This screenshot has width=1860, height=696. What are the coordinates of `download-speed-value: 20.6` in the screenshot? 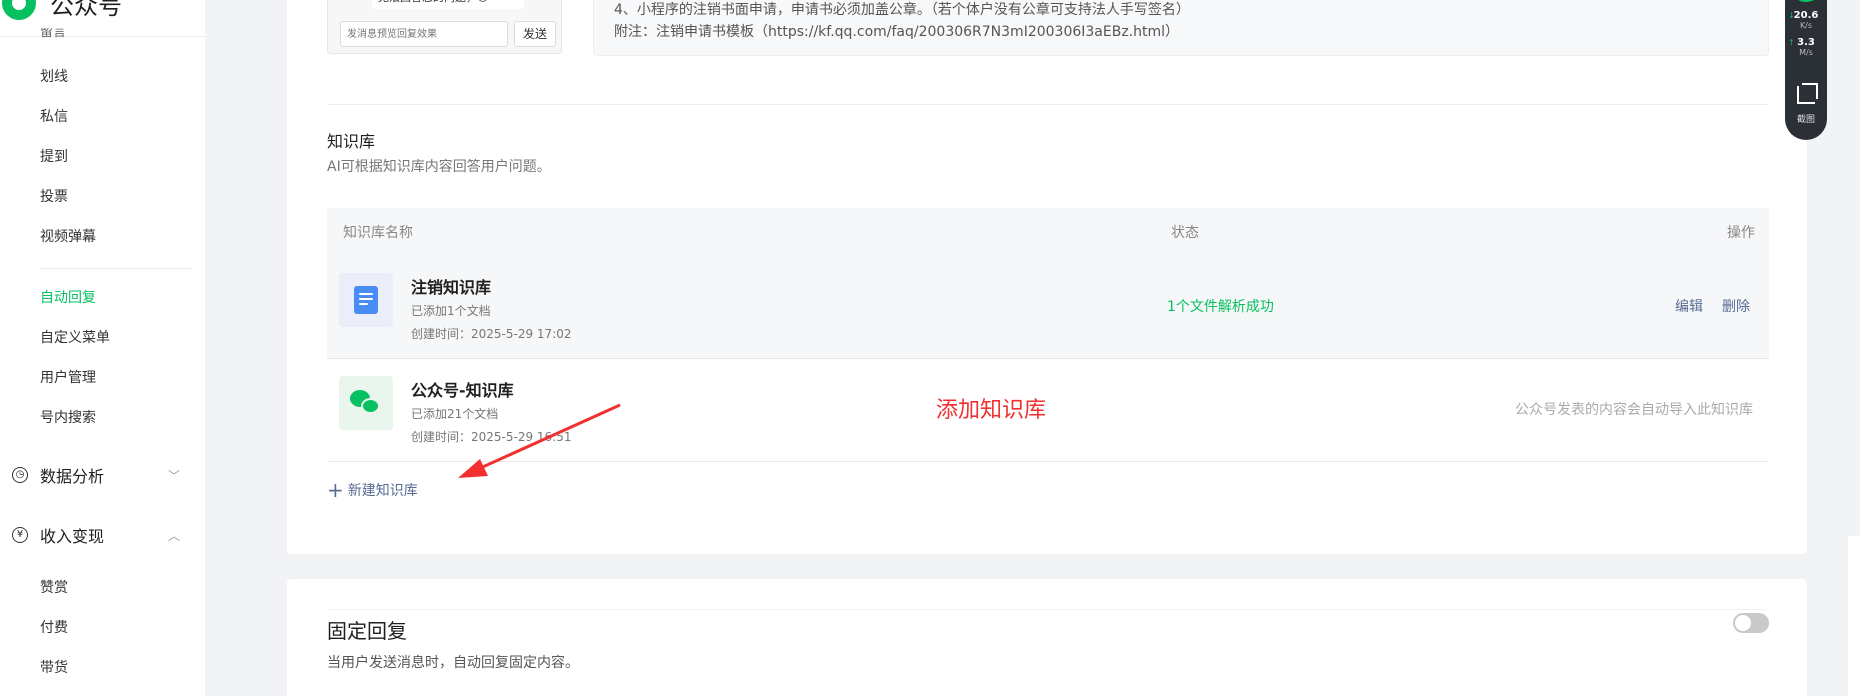 It's located at (1806, 15).